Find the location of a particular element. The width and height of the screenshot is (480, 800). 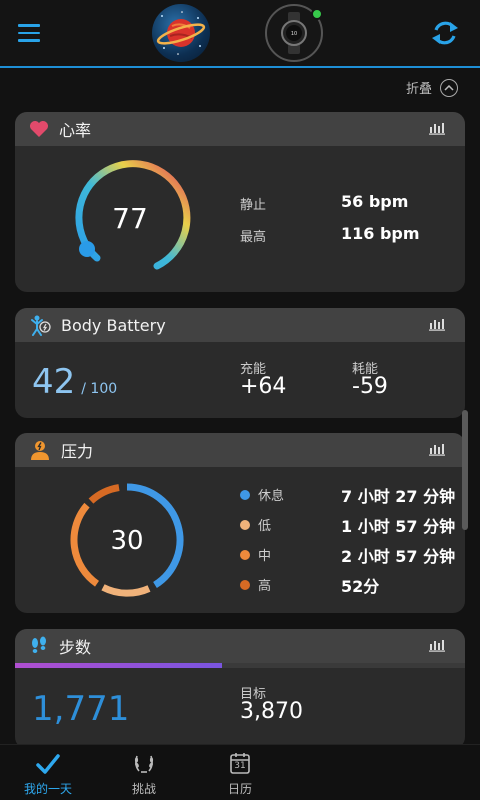

stress-low-value: 1 小时 57 分钟 is located at coordinates (398, 526).